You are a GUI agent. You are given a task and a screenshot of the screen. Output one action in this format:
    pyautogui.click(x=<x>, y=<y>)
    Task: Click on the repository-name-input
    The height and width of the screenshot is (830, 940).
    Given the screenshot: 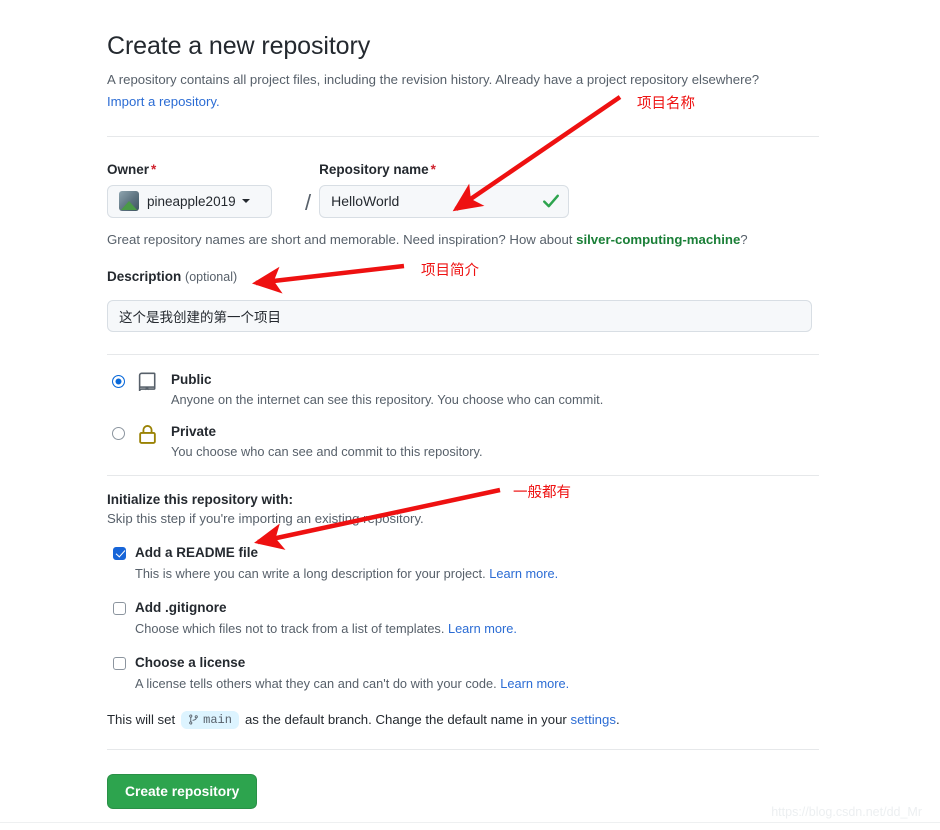 What is the action you would take?
    pyautogui.click(x=444, y=201)
    